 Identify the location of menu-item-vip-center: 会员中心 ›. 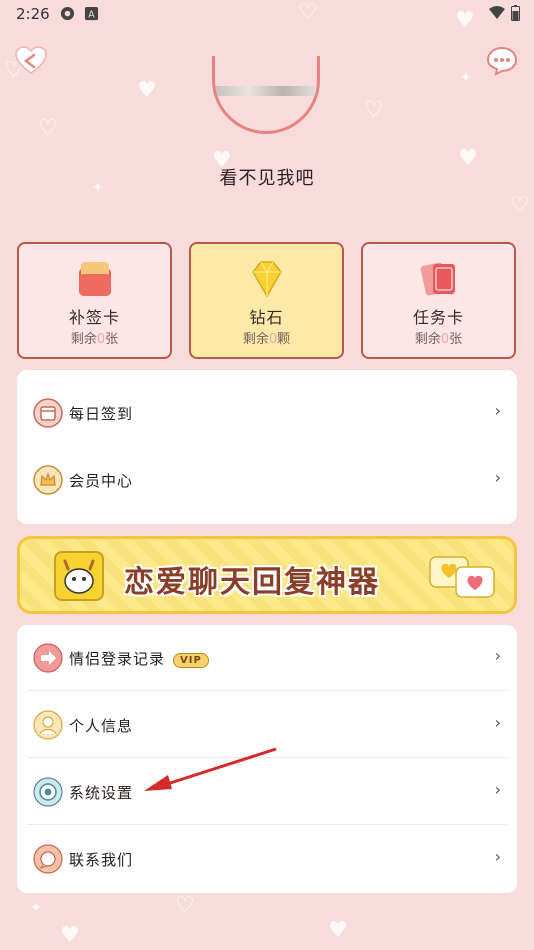
(267, 480).